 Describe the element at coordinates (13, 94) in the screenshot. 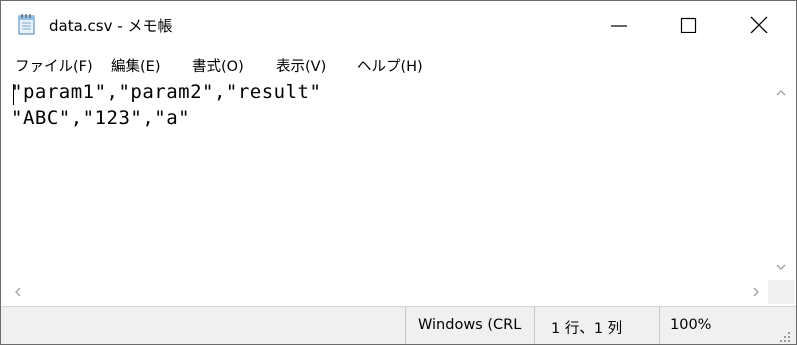

I see `text-caret` at that location.